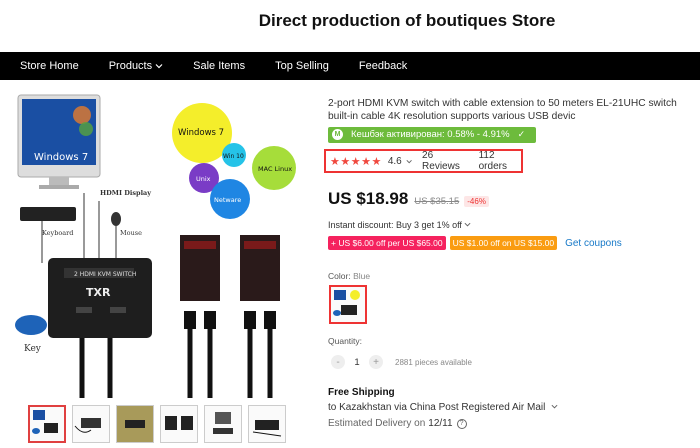 This screenshot has height=448, width=700. Describe the element at coordinates (227, 200) in the screenshot. I see `bubble-netware-label: Netware` at that location.